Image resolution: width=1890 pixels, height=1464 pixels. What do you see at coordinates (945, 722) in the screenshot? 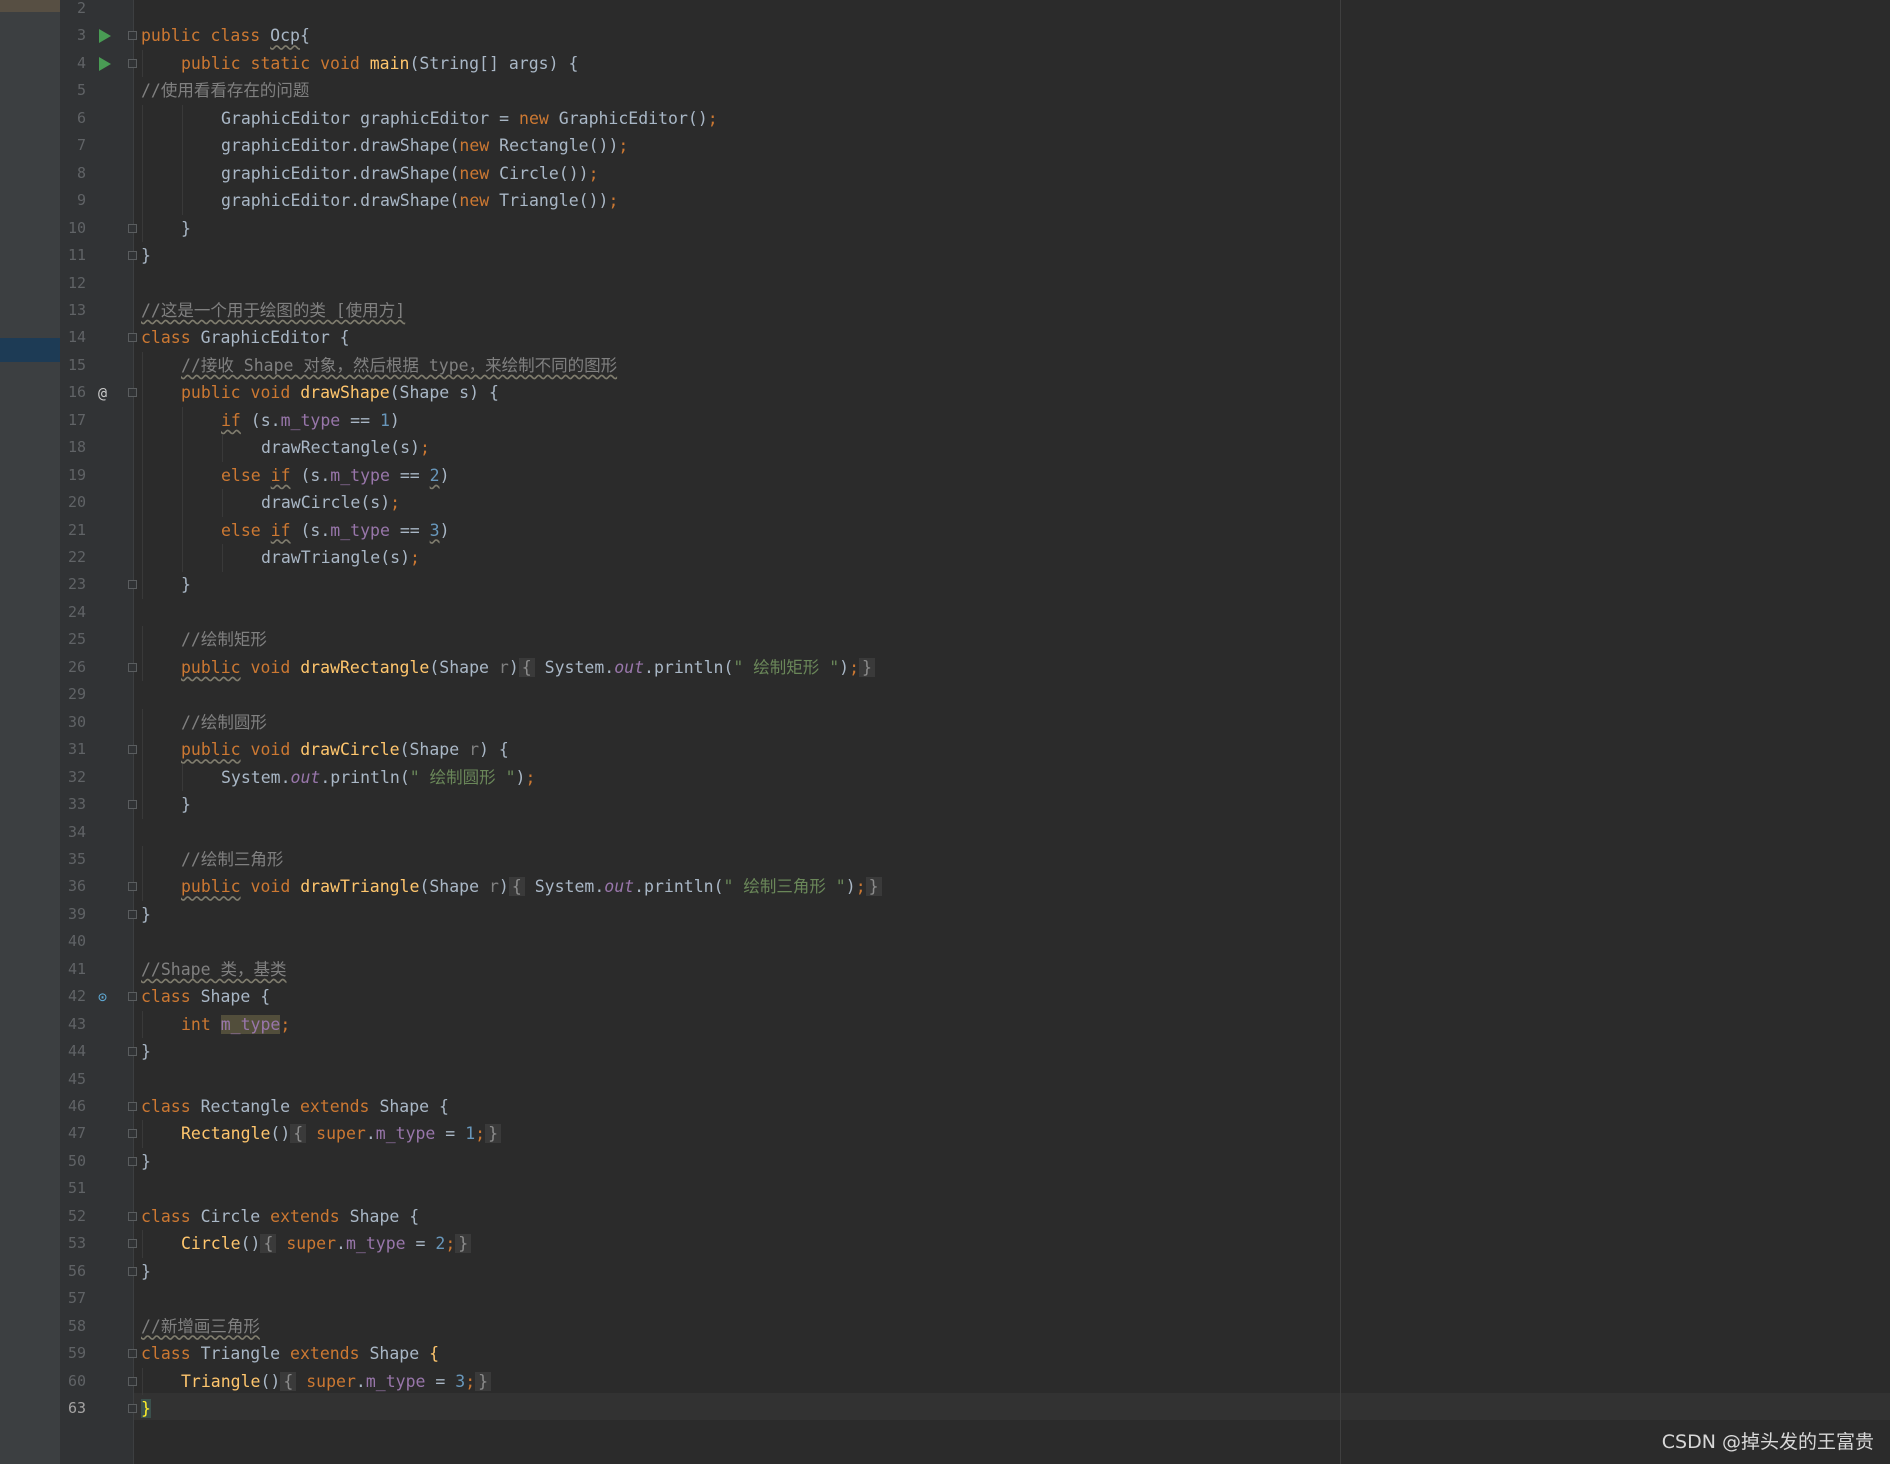
I see `code-line: 30 //绘制圆形` at bounding box center [945, 722].